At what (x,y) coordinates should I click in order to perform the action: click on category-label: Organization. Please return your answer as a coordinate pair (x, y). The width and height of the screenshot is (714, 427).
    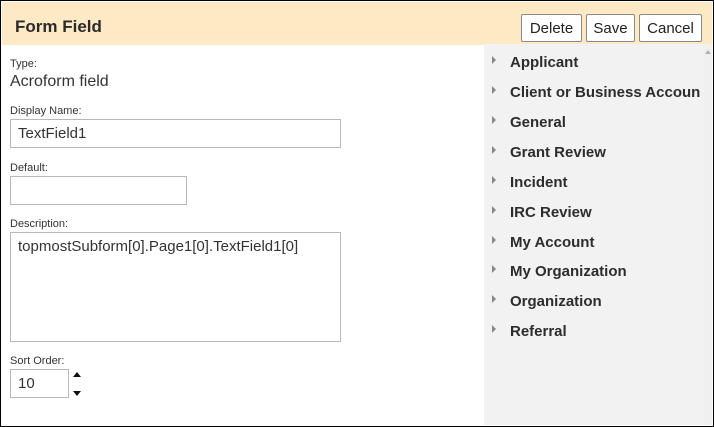
    Looking at the image, I should click on (556, 301).